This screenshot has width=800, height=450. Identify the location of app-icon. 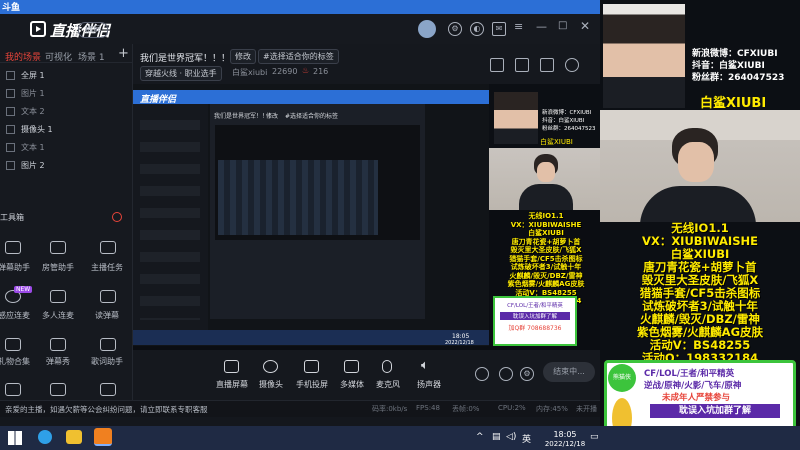
(74, 437).